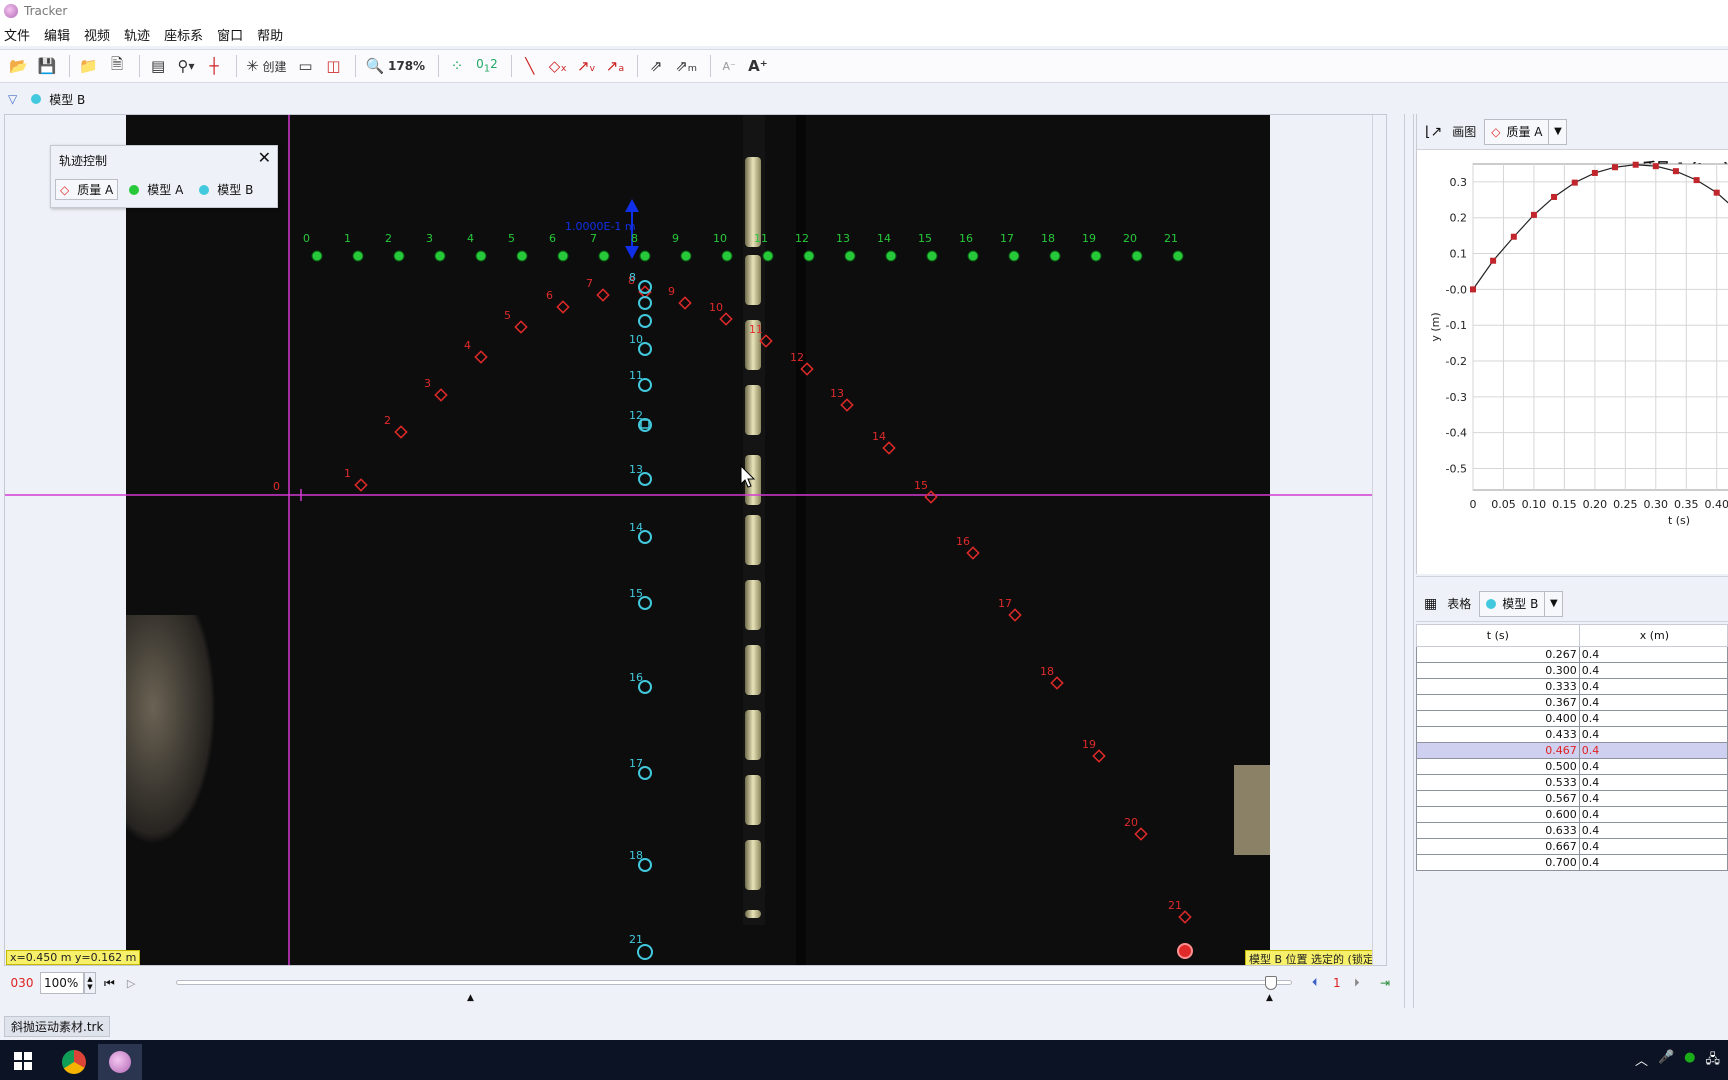 Image resolution: width=1728 pixels, height=1080 pixels. I want to click on save-icon: 💾, so click(47, 66).